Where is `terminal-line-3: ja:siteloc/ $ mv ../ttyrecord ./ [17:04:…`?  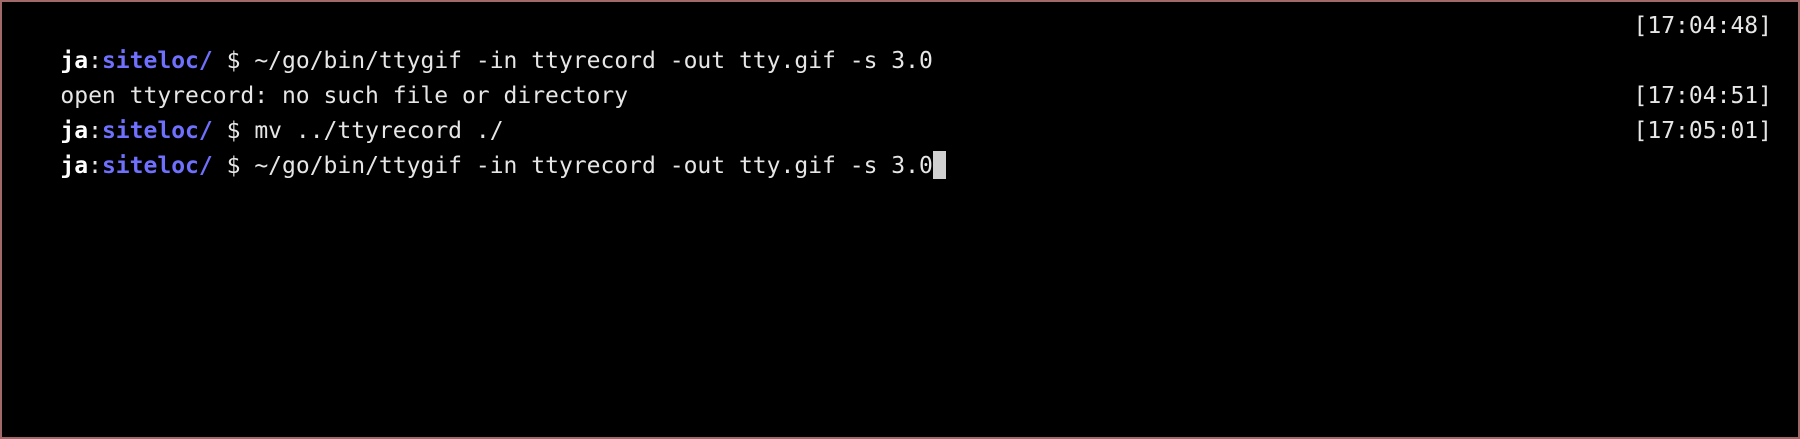 terminal-line-3: ja:siteloc/ $ mv ../ttyrecord ./ [17:04:… is located at coordinates (888, 111).